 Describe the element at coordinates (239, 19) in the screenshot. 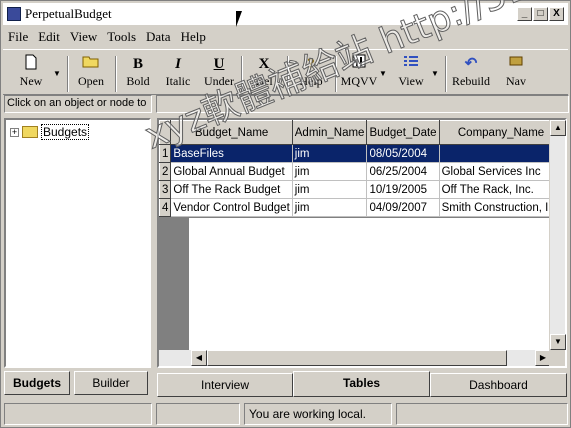

I see `mouse-cursor-icon` at that location.